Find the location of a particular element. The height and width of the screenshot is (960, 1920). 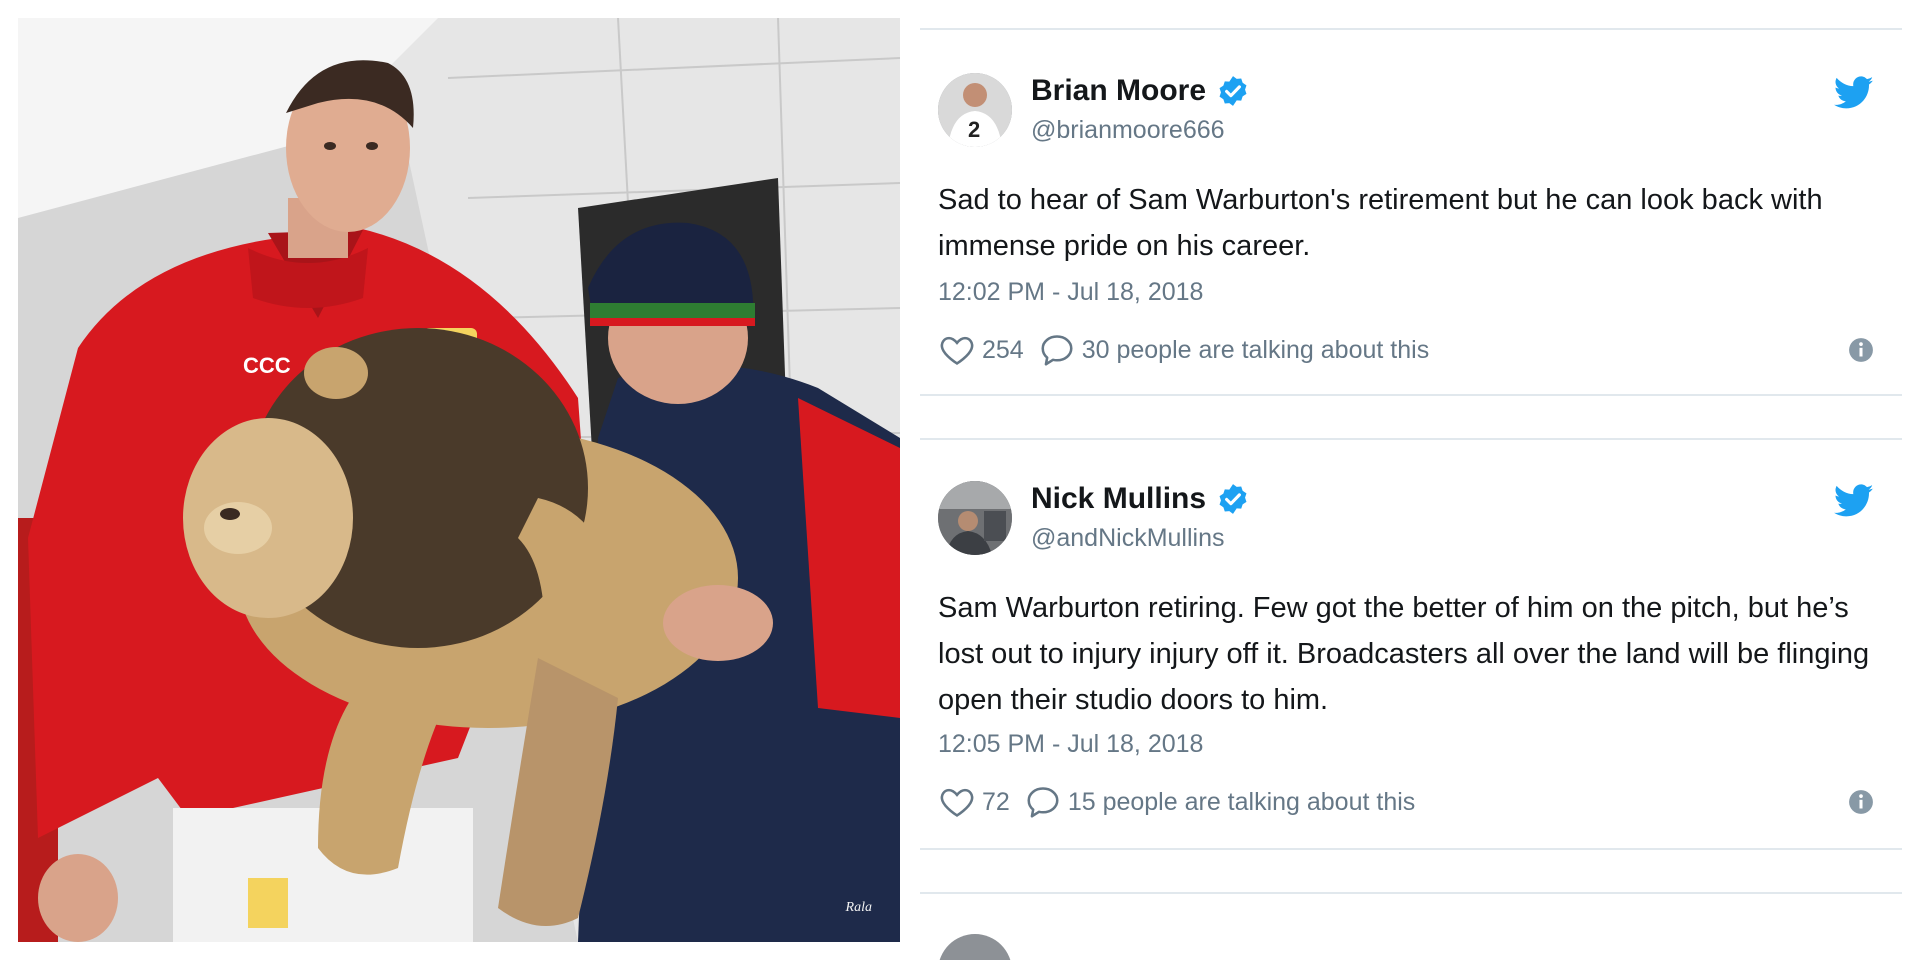

author-name: Brian Moore is located at coordinates (1140, 91).